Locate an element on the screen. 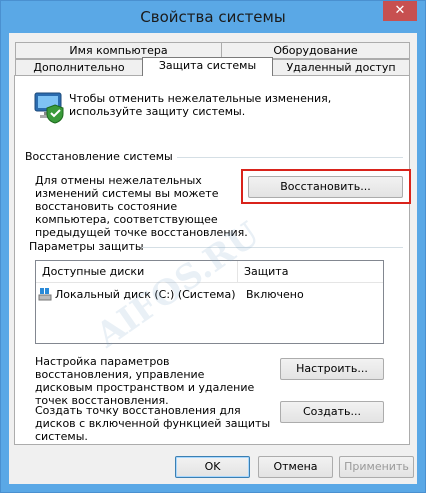 The width and height of the screenshot is (426, 493). tab-remote: Удаленный доступ is located at coordinates (341, 67).